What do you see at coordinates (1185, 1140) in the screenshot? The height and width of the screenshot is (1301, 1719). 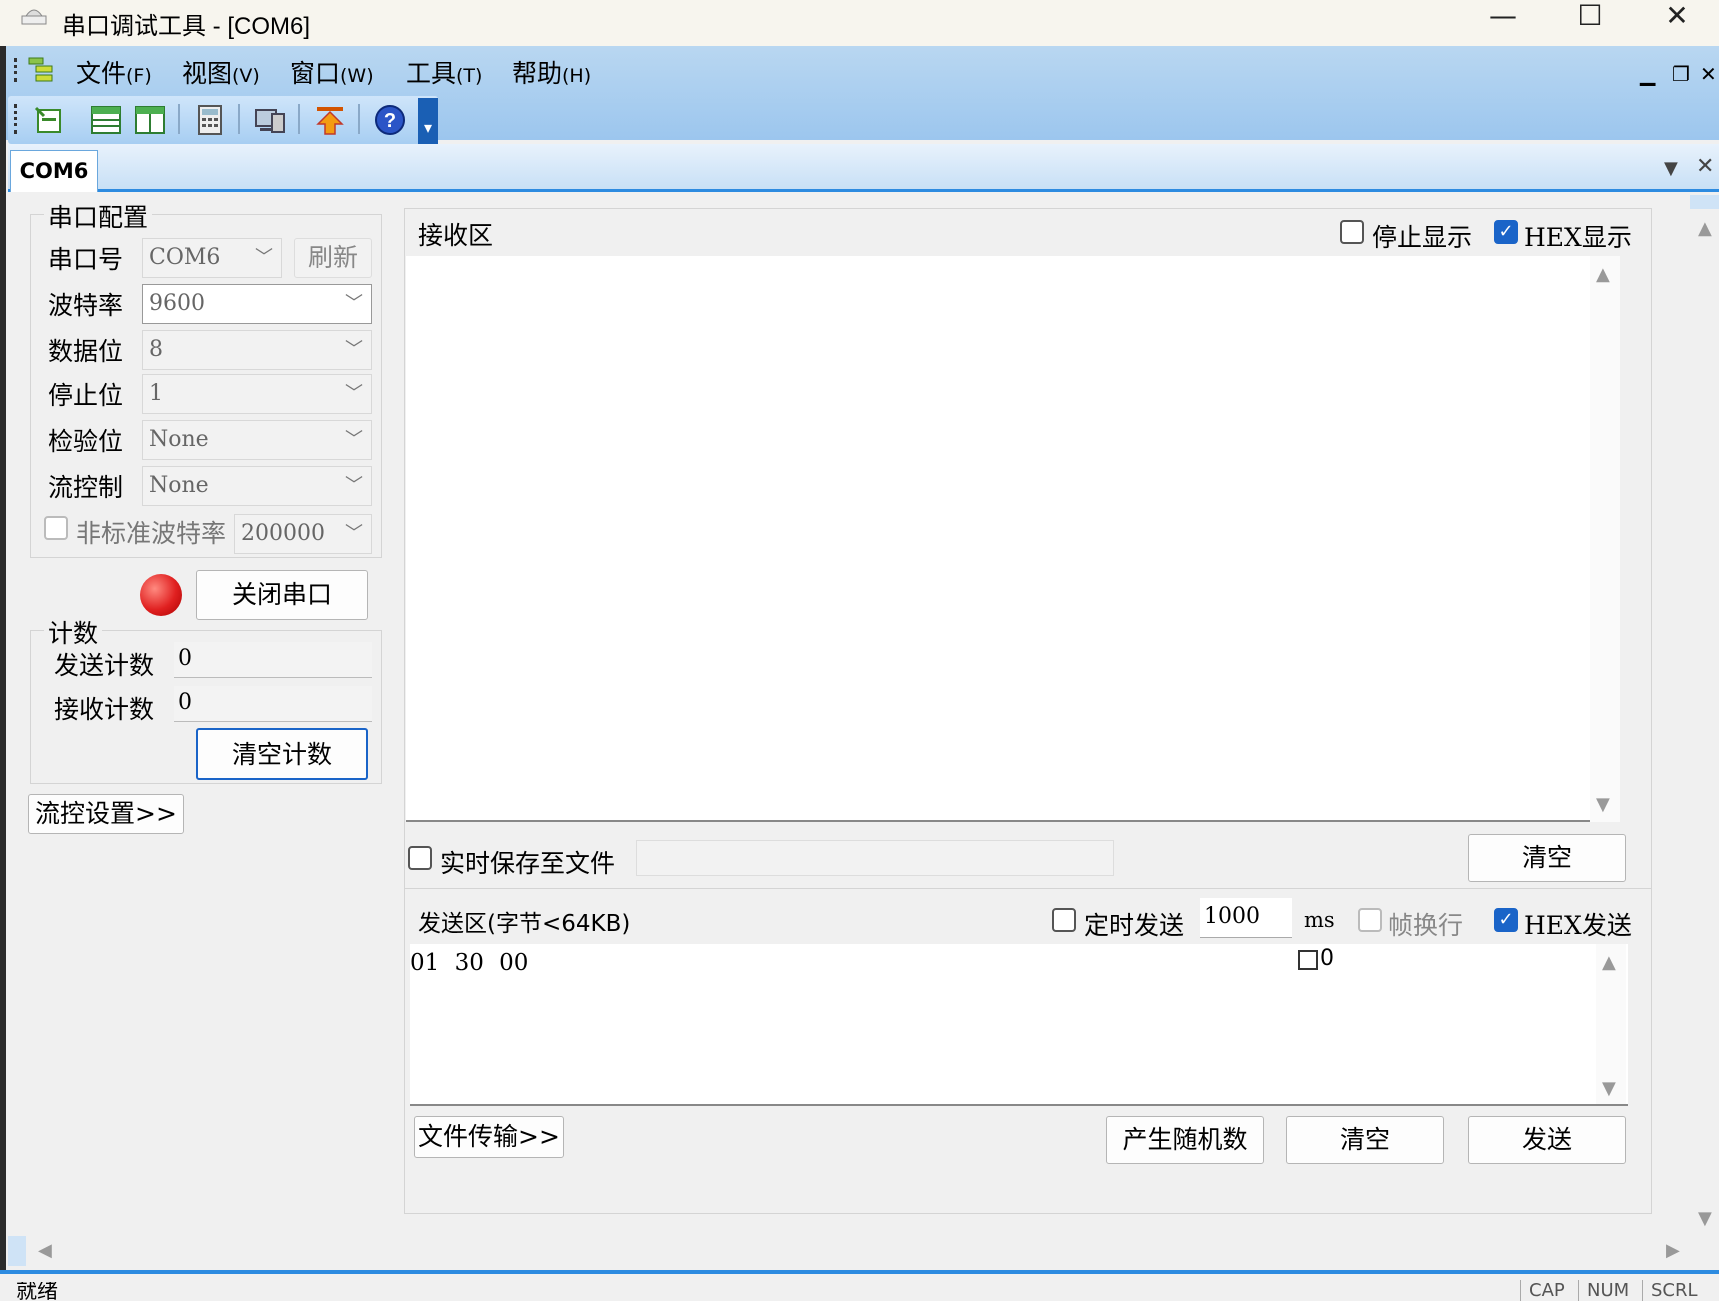 I see `random-button: 产生随机数` at bounding box center [1185, 1140].